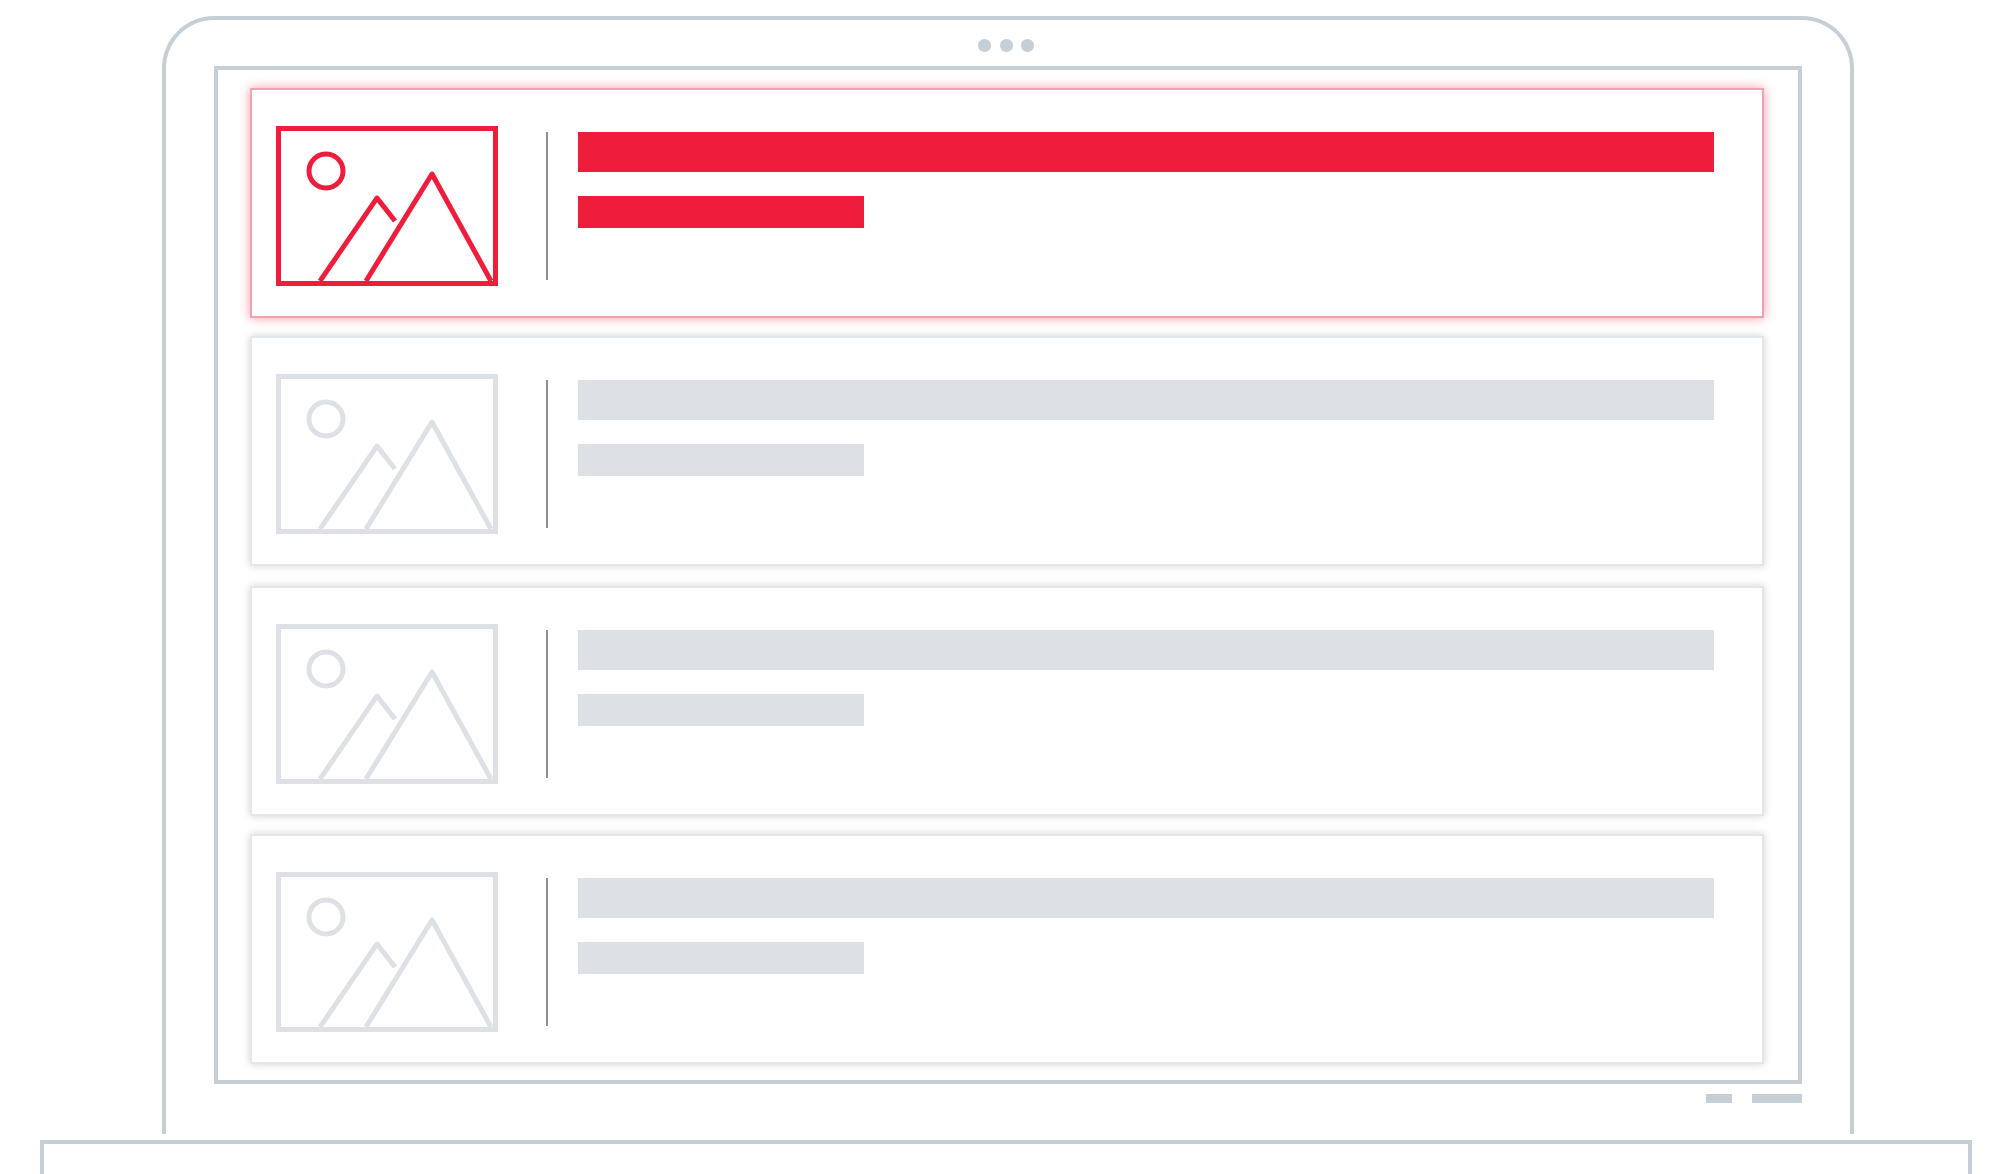 The height and width of the screenshot is (1174, 1992). What do you see at coordinates (1007, 203) in the screenshot?
I see `list-item-selected` at bounding box center [1007, 203].